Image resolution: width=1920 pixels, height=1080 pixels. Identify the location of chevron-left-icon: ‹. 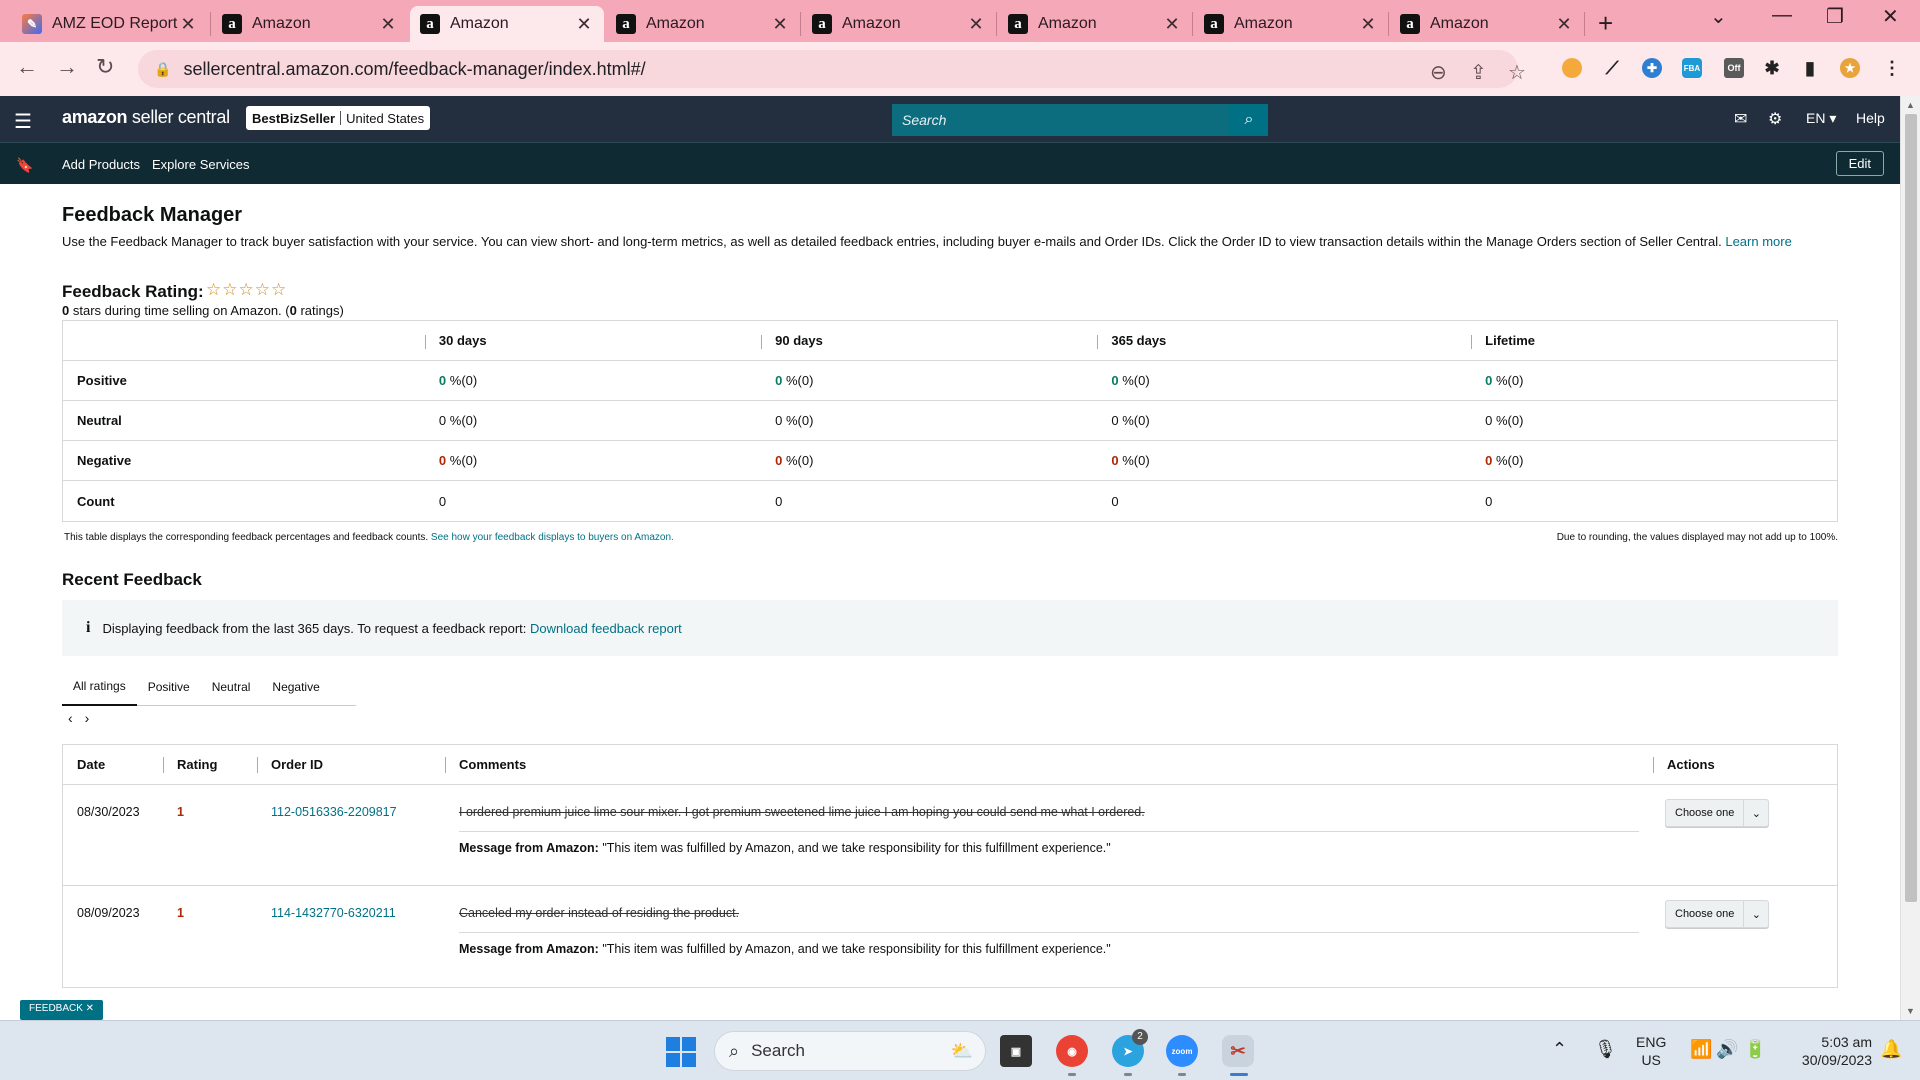
(70, 718).